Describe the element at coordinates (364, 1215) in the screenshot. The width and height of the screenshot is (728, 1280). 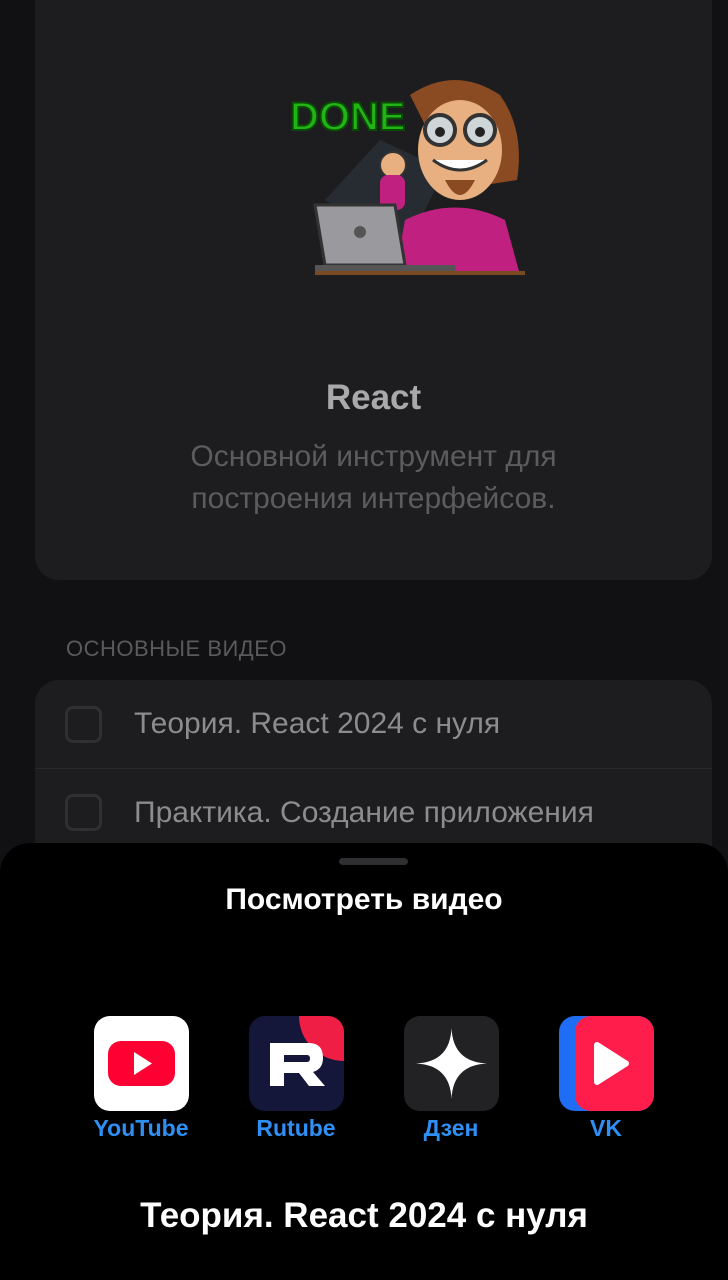
I see `sheet-video-title: Теория. React 2024 с нуля` at that location.